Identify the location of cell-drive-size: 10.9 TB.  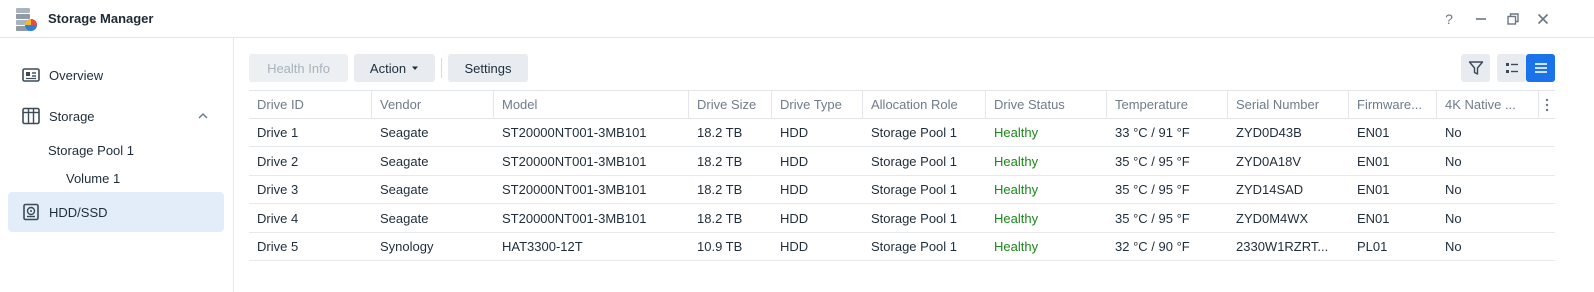
(720, 246).